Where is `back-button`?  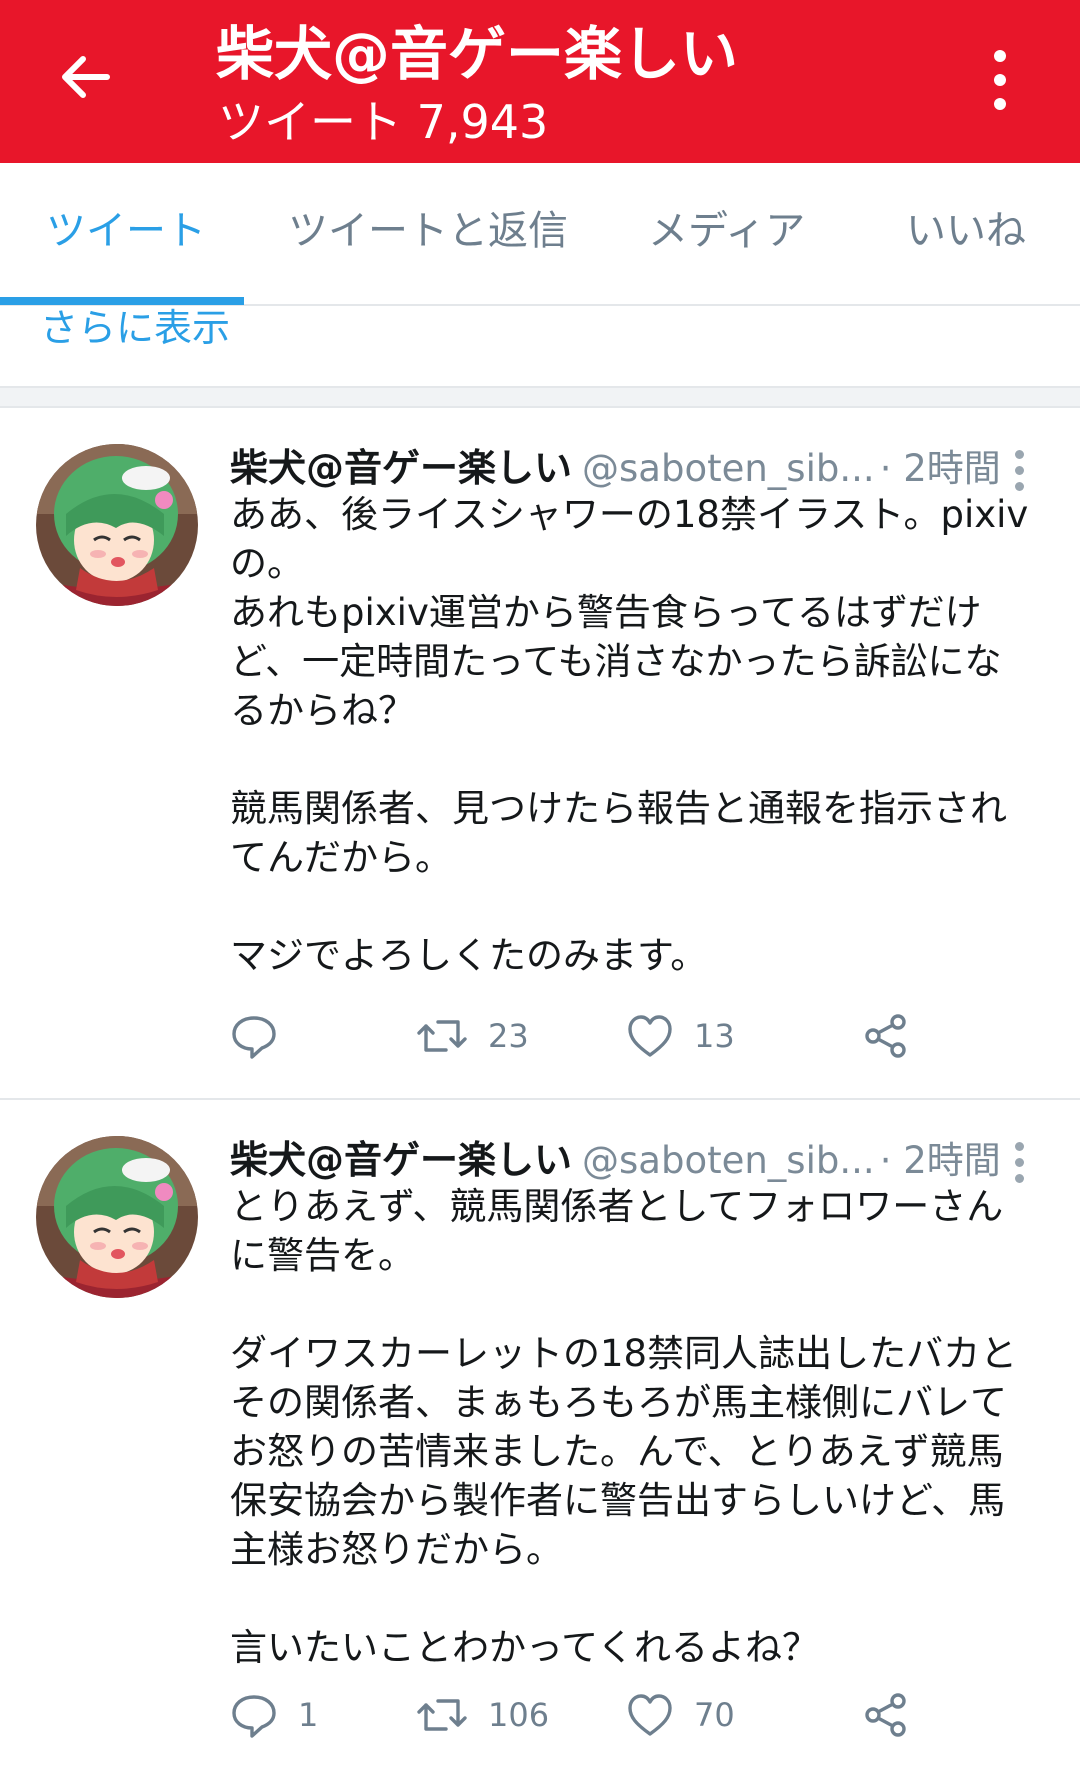 back-button is located at coordinates (85, 77).